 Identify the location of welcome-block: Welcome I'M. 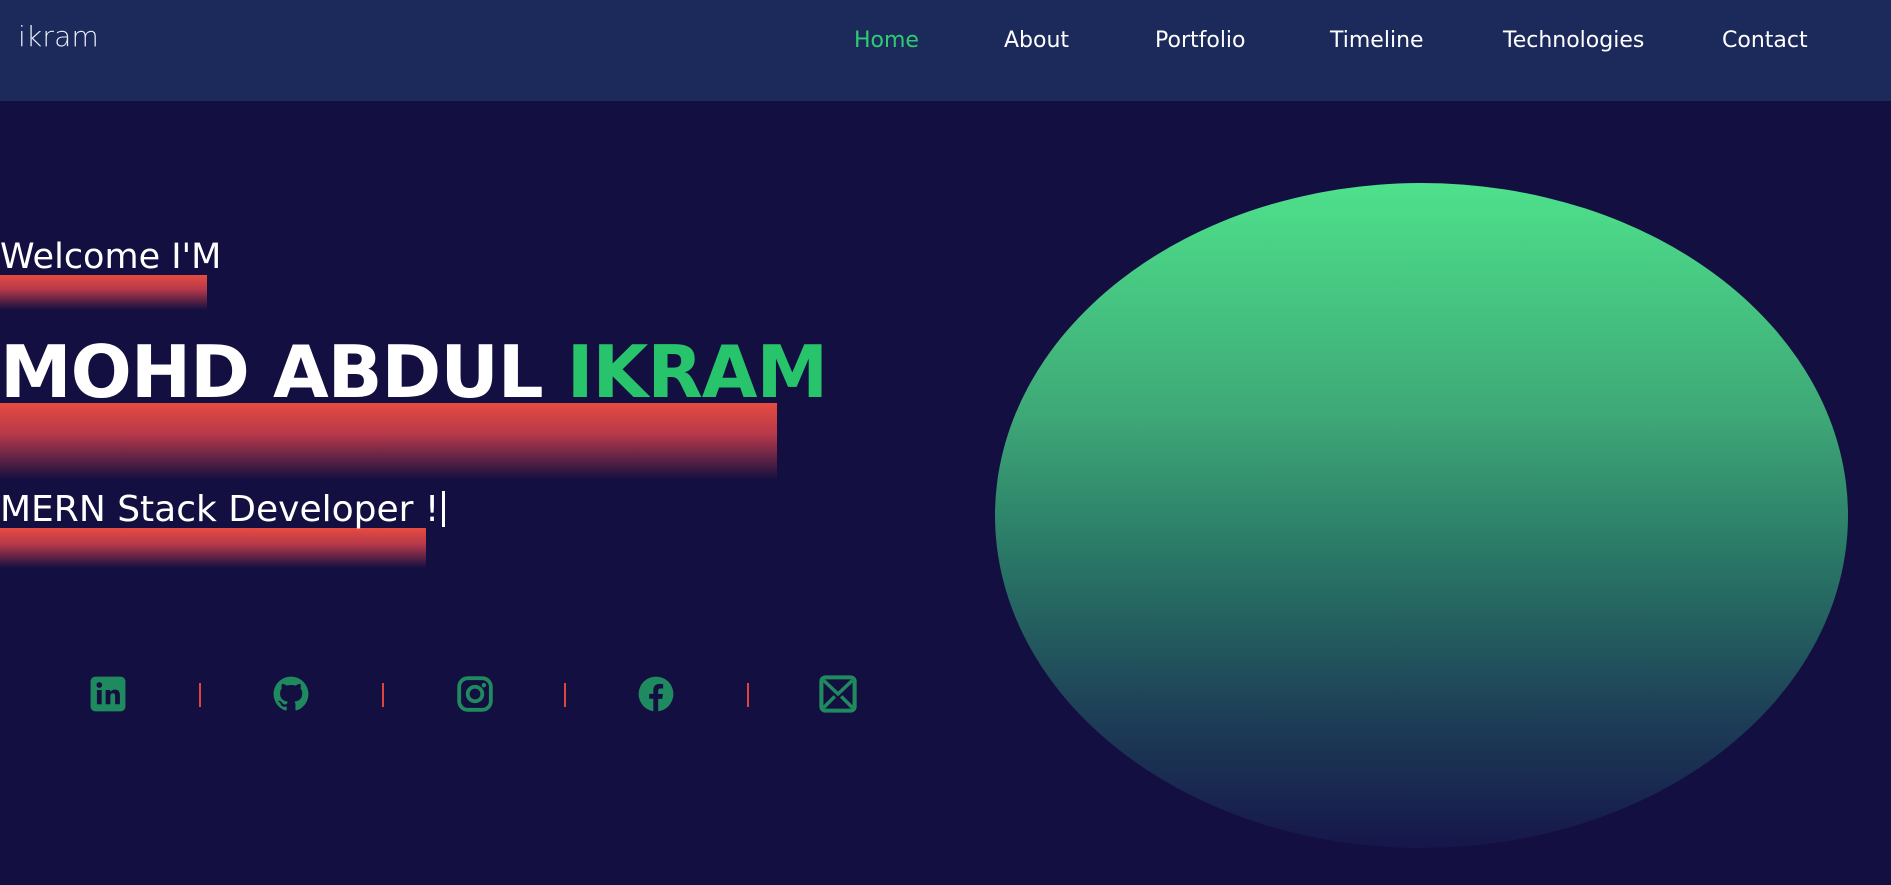
(110, 272).